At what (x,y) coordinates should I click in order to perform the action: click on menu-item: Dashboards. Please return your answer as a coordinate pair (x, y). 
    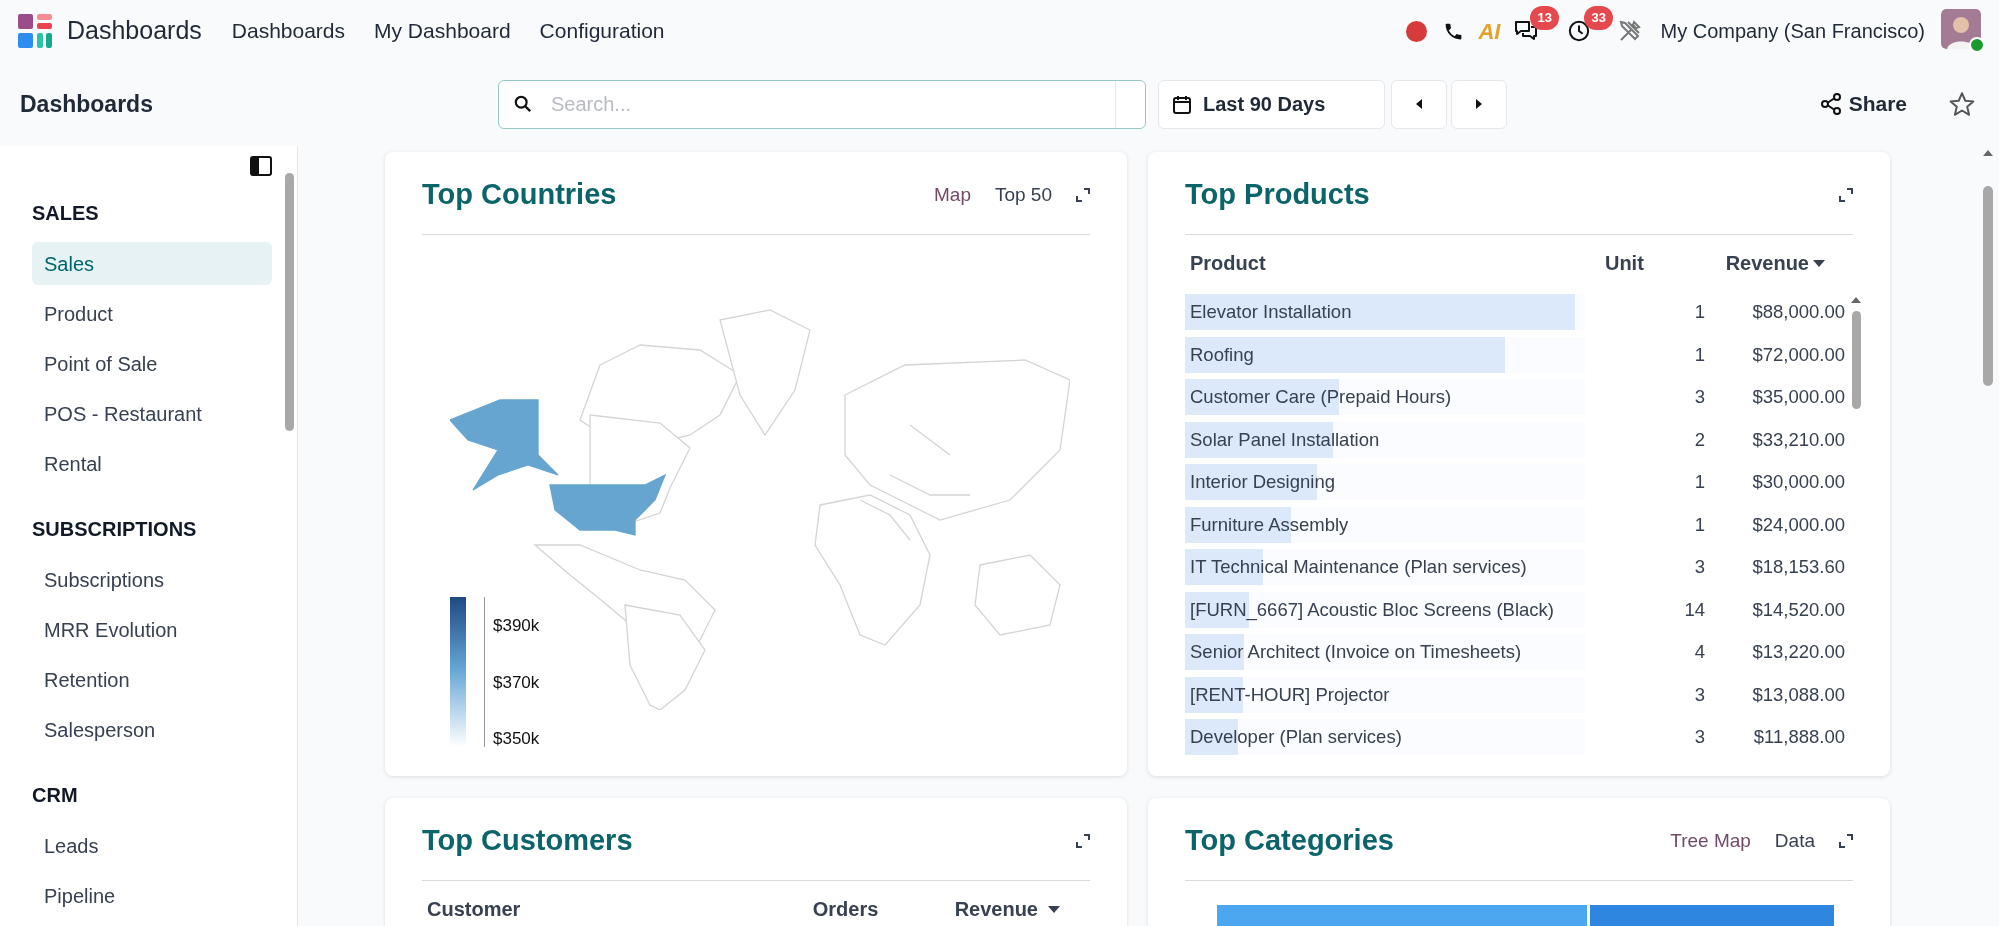
    Looking at the image, I should click on (288, 31).